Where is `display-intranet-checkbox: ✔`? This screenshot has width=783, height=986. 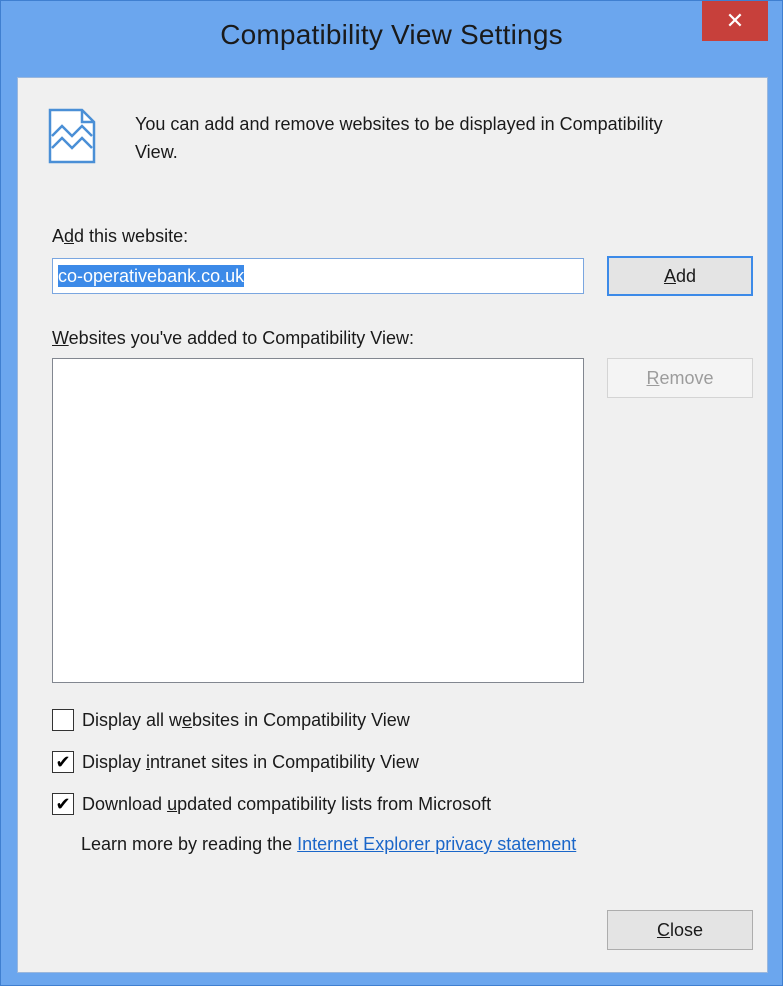
display-intranet-checkbox: ✔ is located at coordinates (63, 762).